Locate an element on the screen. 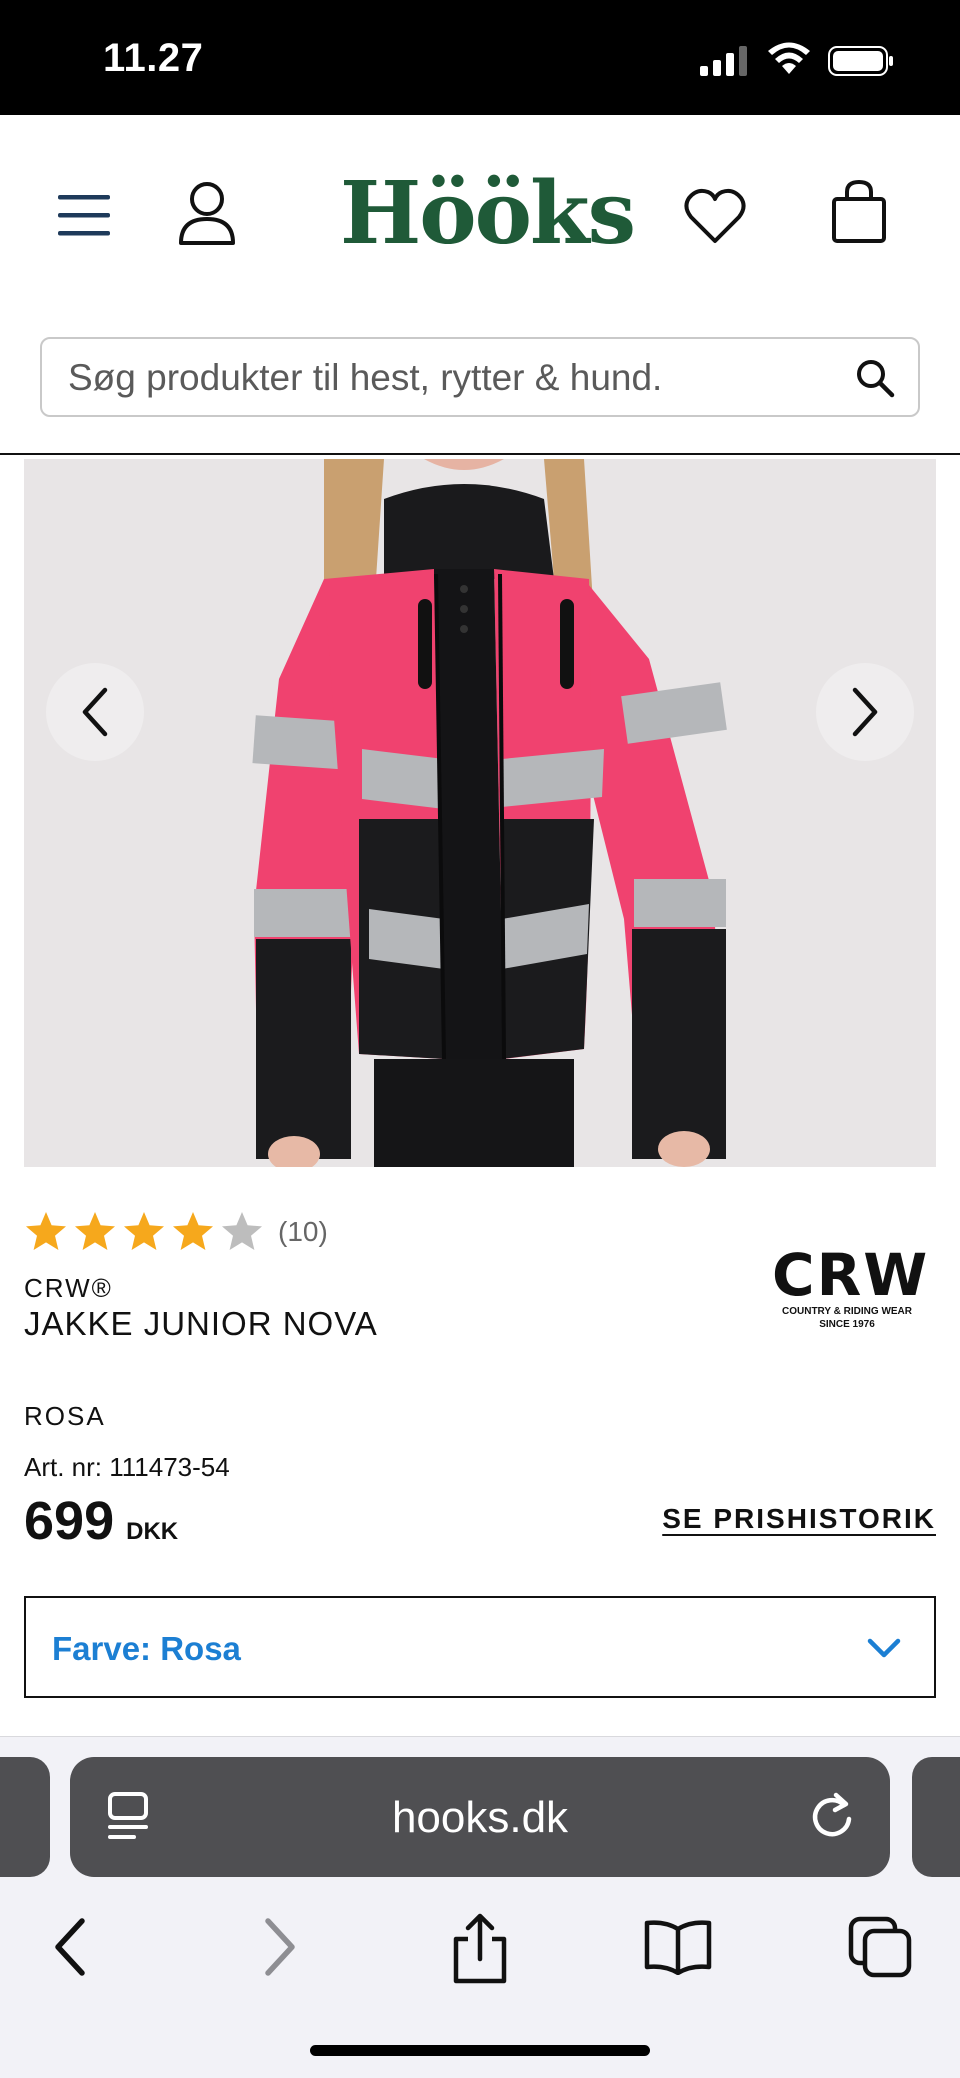 This screenshot has width=960, height=2078. chevron-right-icon is located at coordinates (865, 712).